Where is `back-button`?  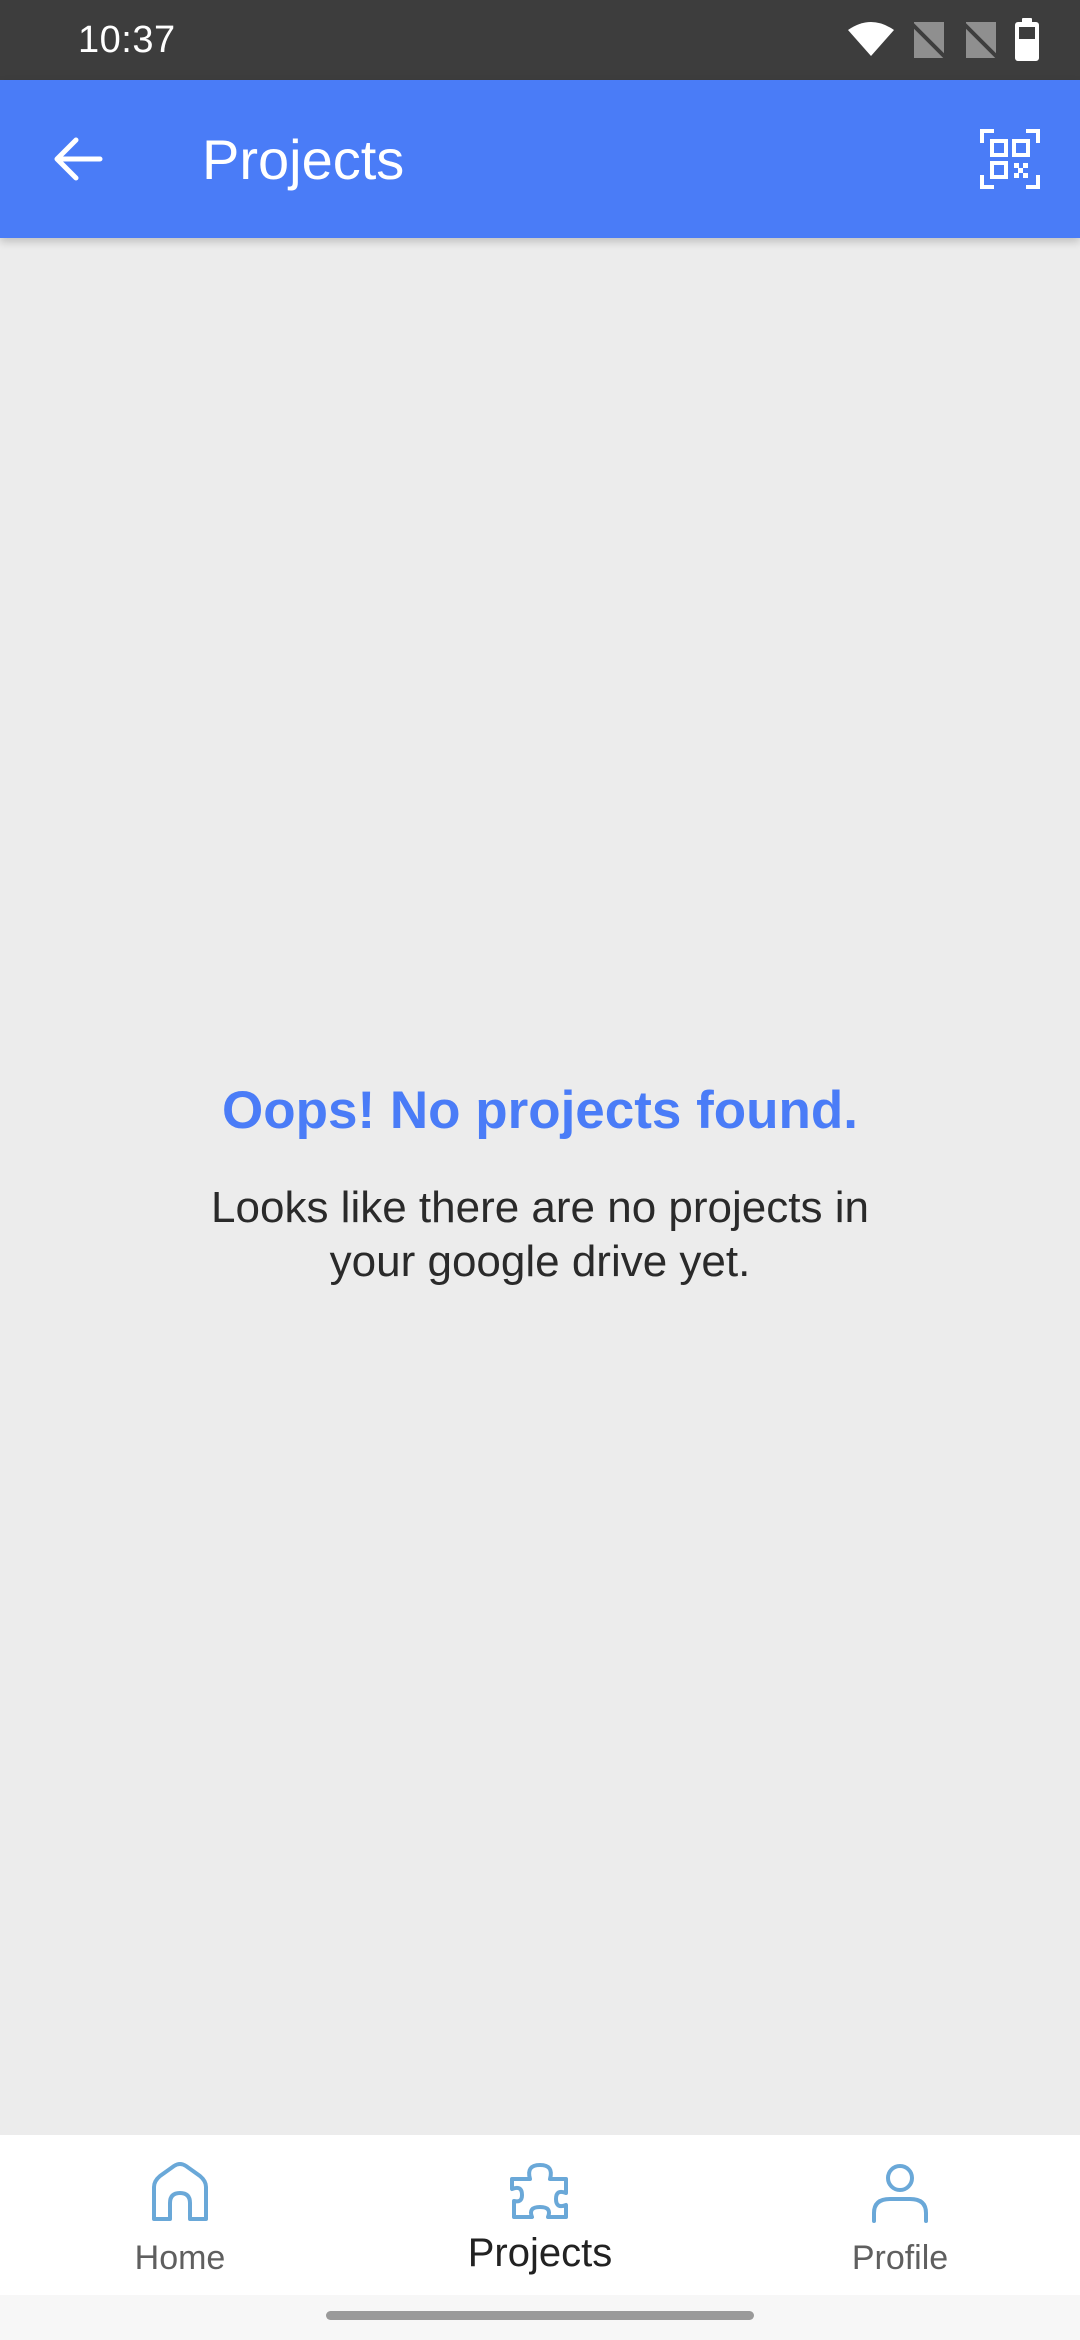
back-button is located at coordinates (78, 159).